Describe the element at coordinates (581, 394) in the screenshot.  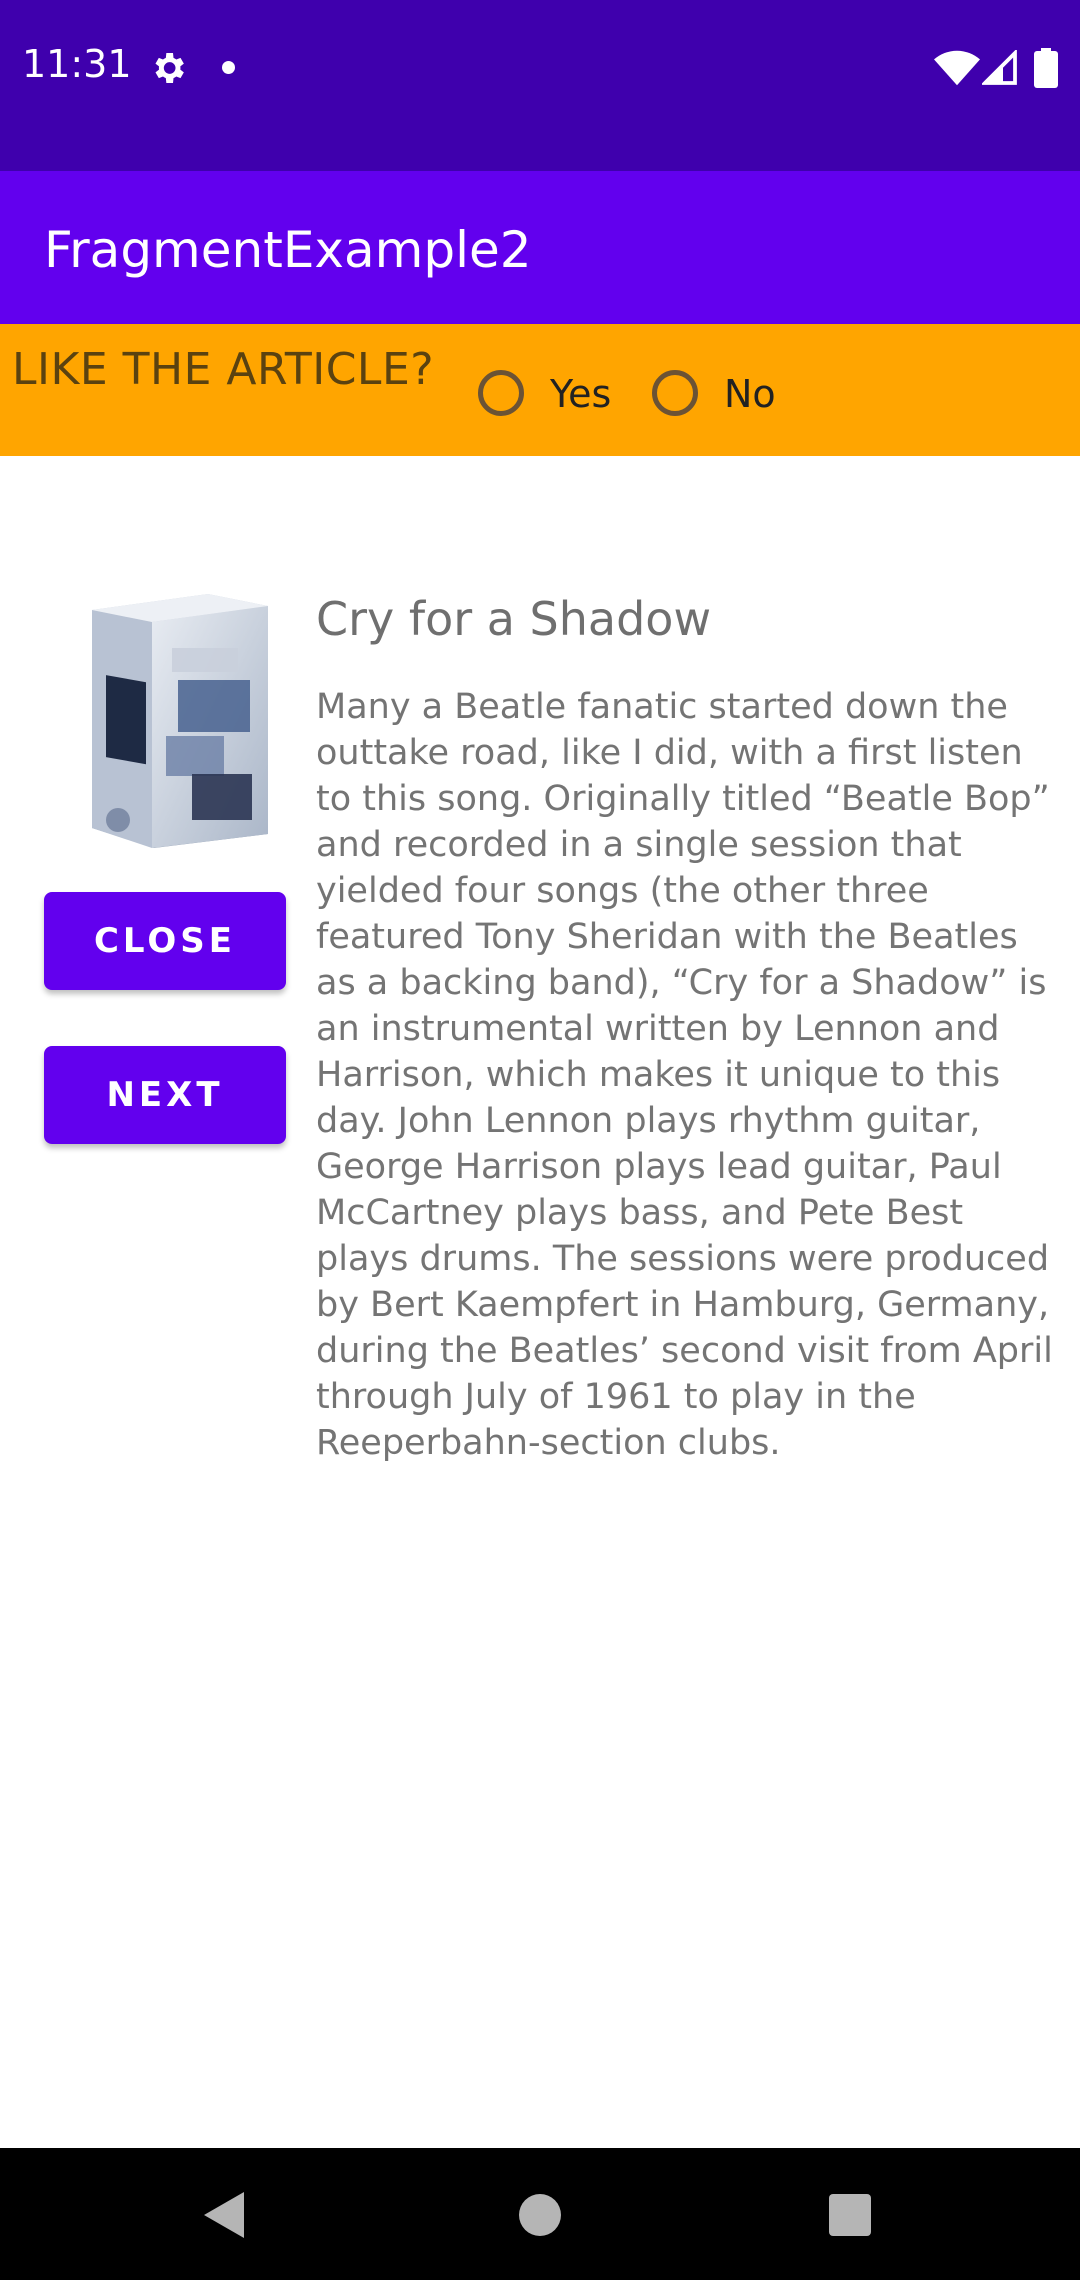
I see `radio-yes-label: Yes` at that location.